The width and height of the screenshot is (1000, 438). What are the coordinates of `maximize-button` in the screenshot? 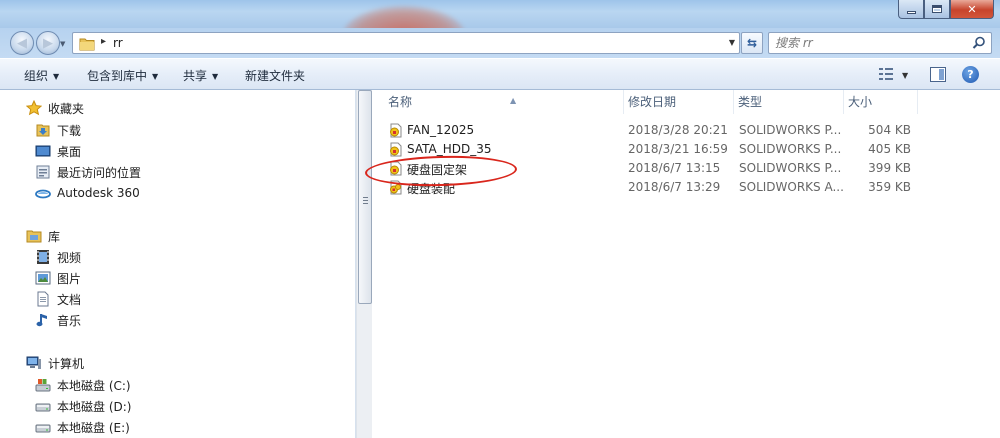 It's located at (937, 9).